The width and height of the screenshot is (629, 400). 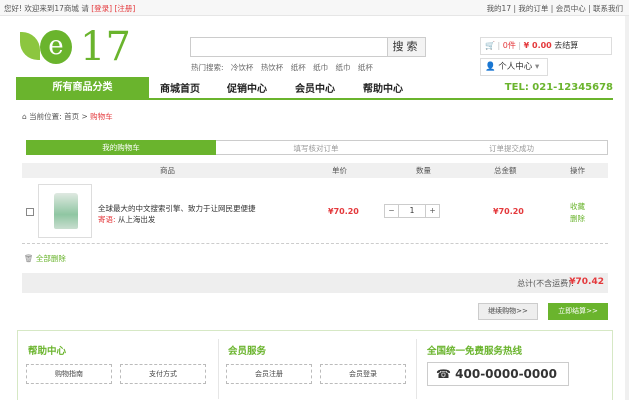 What do you see at coordinates (316, 147) in the screenshot?
I see `step-confirm: 填写核对订单` at bounding box center [316, 147].